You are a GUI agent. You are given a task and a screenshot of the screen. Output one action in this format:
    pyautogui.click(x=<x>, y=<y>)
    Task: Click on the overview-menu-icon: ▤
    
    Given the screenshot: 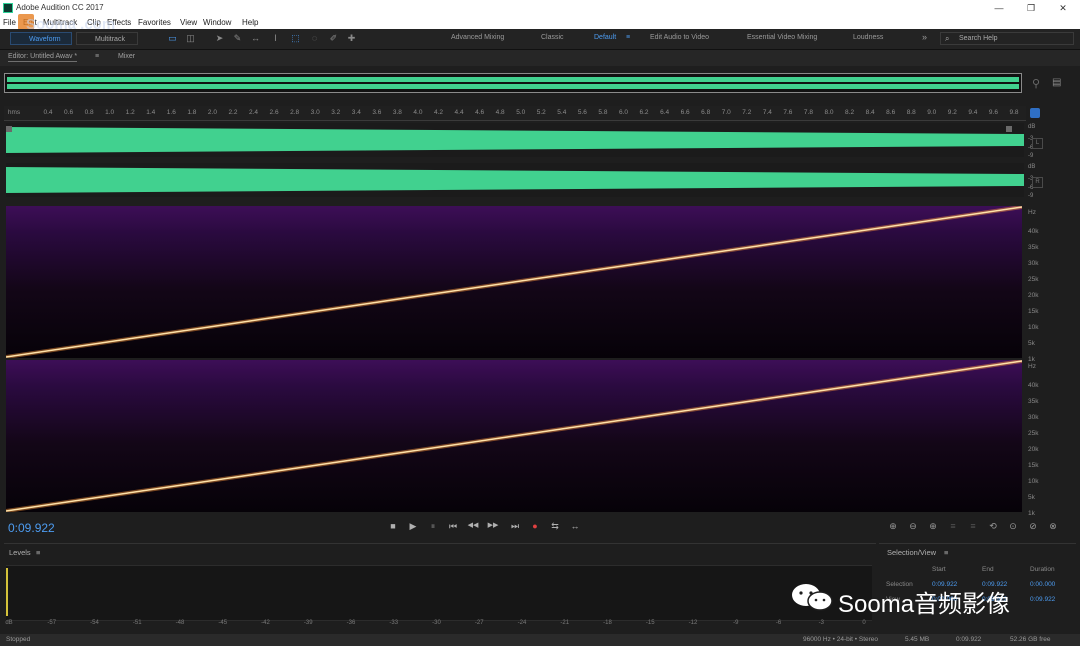 What is the action you would take?
    pyautogui.click(x=1056, y=82)
    